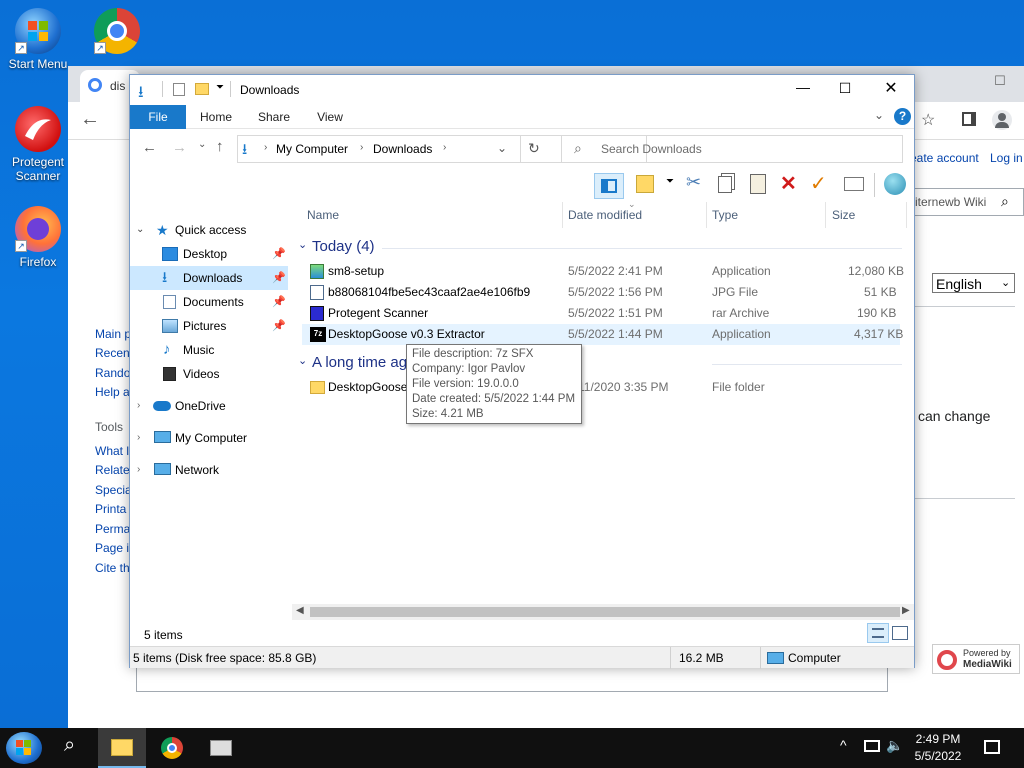 This screenshot has width=1024, height=768. What do you see at coordinates (220, 146) in the screenshot?
I see `up-arrow-icon: ↑` at bounding box center [220, 146].